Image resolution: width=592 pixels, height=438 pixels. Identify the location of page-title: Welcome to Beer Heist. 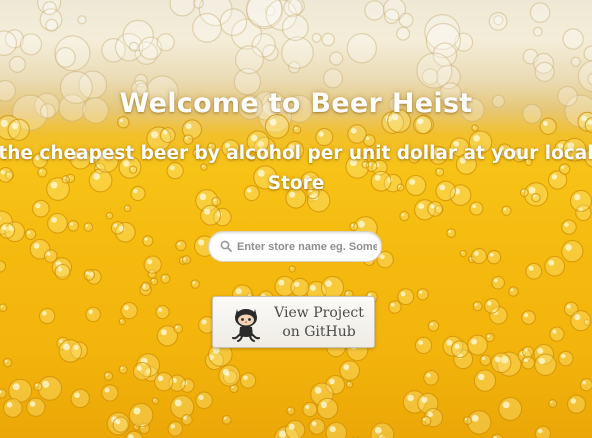
(296, 103).